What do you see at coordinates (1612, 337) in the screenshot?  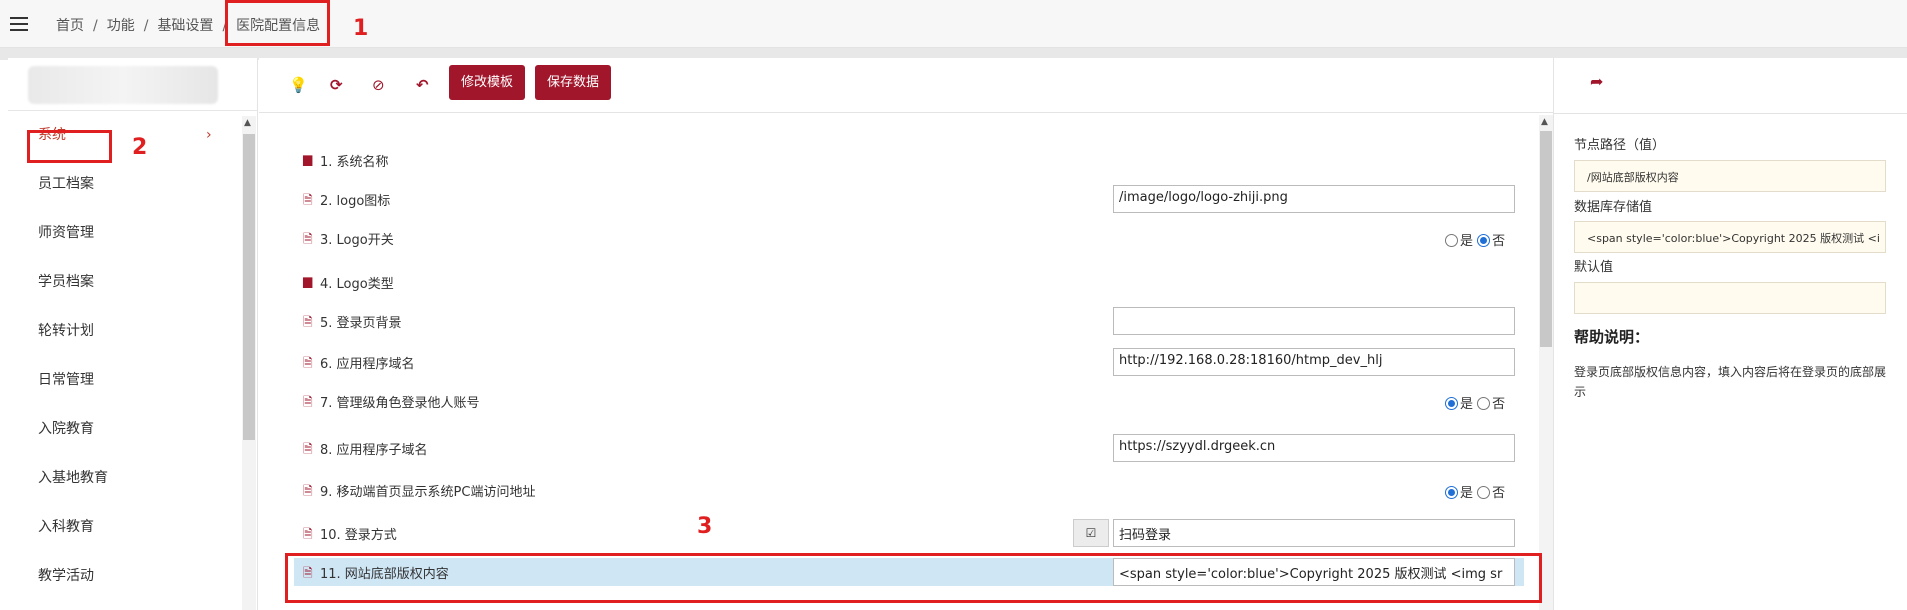 I see `help-title: 帮助说明：` at bounding box center [1612, 337].